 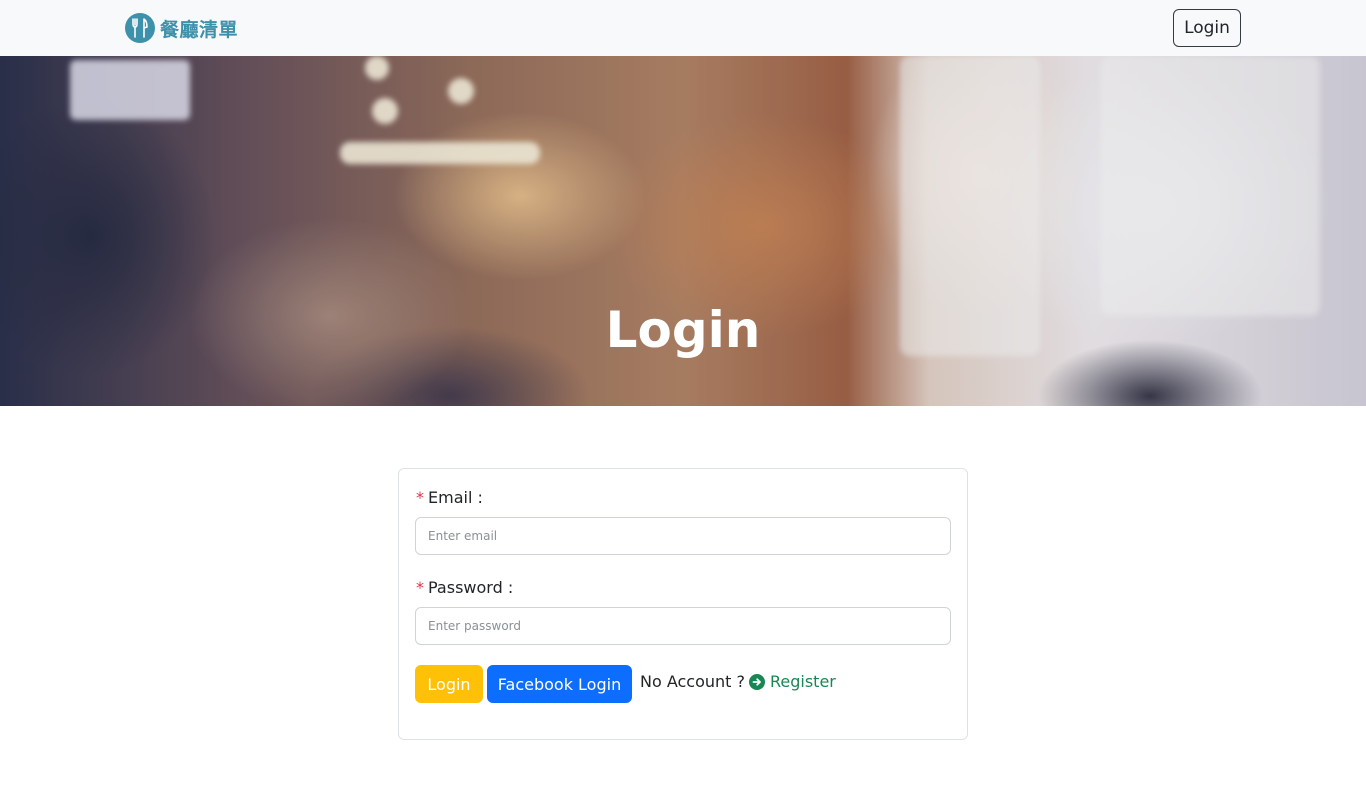 What do you see at coordinates (1207, 28) in the screenshot?
I see `navbar-login-button: Login` at bounding box center [1207, 28].